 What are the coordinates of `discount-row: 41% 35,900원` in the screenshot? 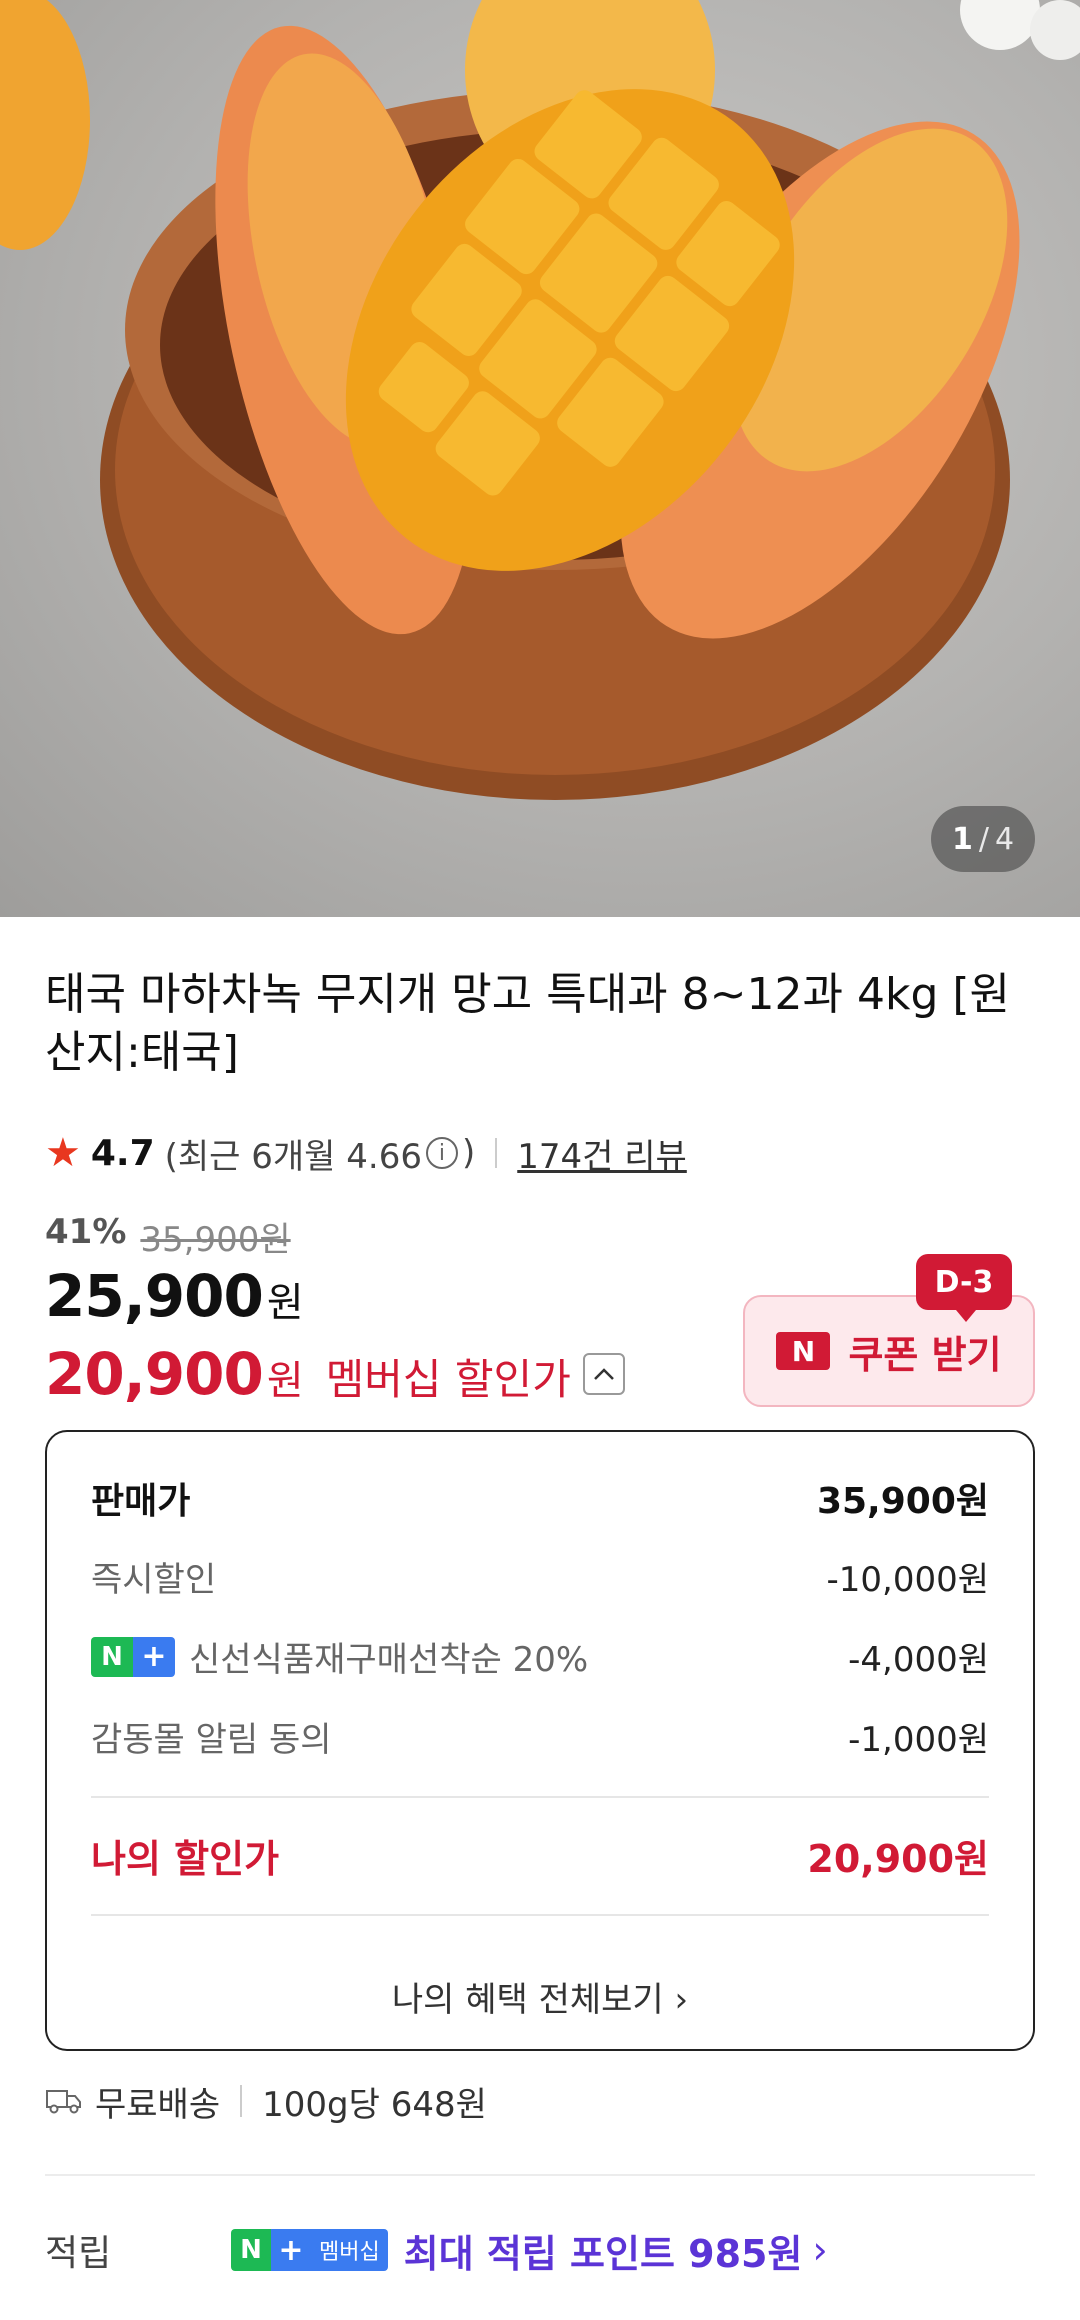 It's located at (168, 1236).